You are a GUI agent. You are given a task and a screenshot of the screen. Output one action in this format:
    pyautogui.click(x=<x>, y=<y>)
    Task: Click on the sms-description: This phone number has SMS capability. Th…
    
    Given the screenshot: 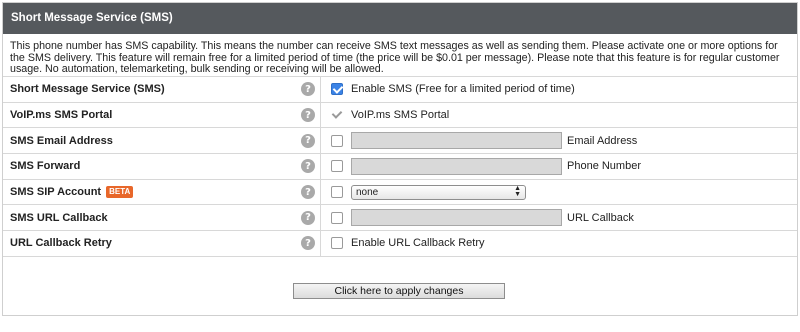 What is the action you would take?
    pyautogui.click(x=400, y=55)
    